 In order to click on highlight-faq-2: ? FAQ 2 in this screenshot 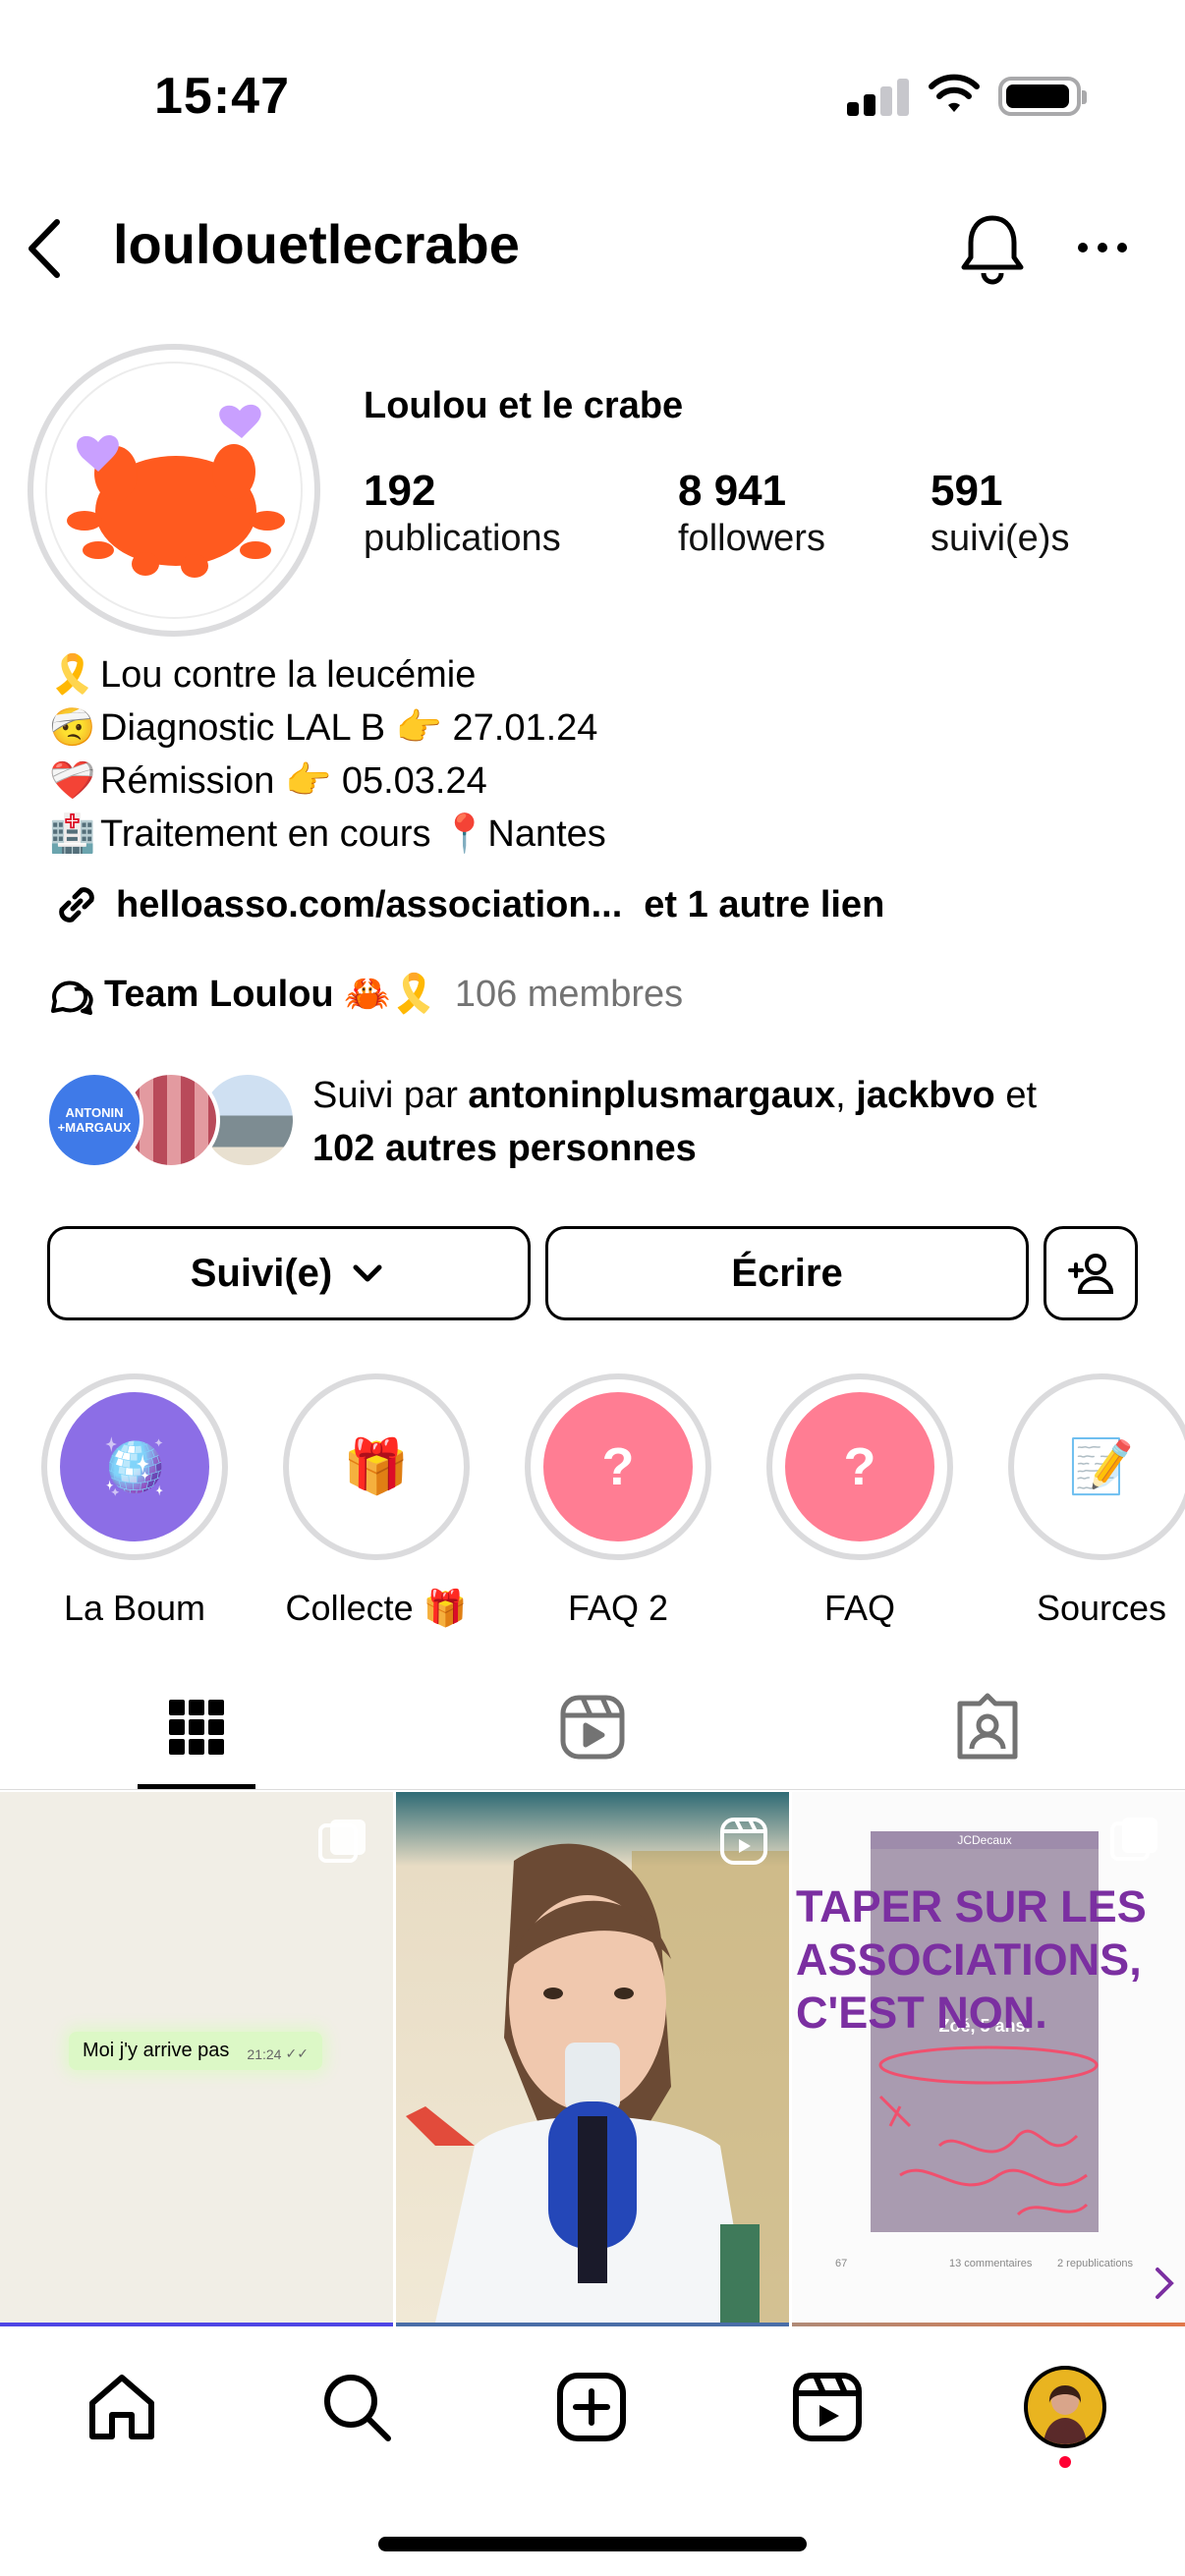, I will do `click(618, 1501)`.